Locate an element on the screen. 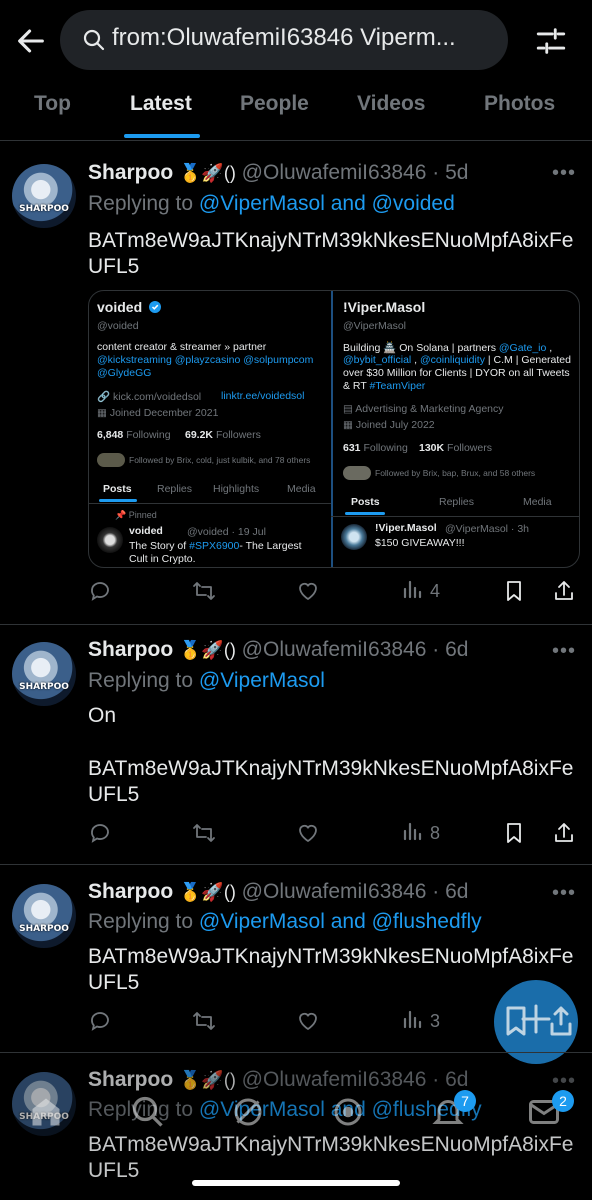 Image resolution: width=592 pixels, height=1200 pixels. views-button: 3 is located at coordinates (420, 1021).